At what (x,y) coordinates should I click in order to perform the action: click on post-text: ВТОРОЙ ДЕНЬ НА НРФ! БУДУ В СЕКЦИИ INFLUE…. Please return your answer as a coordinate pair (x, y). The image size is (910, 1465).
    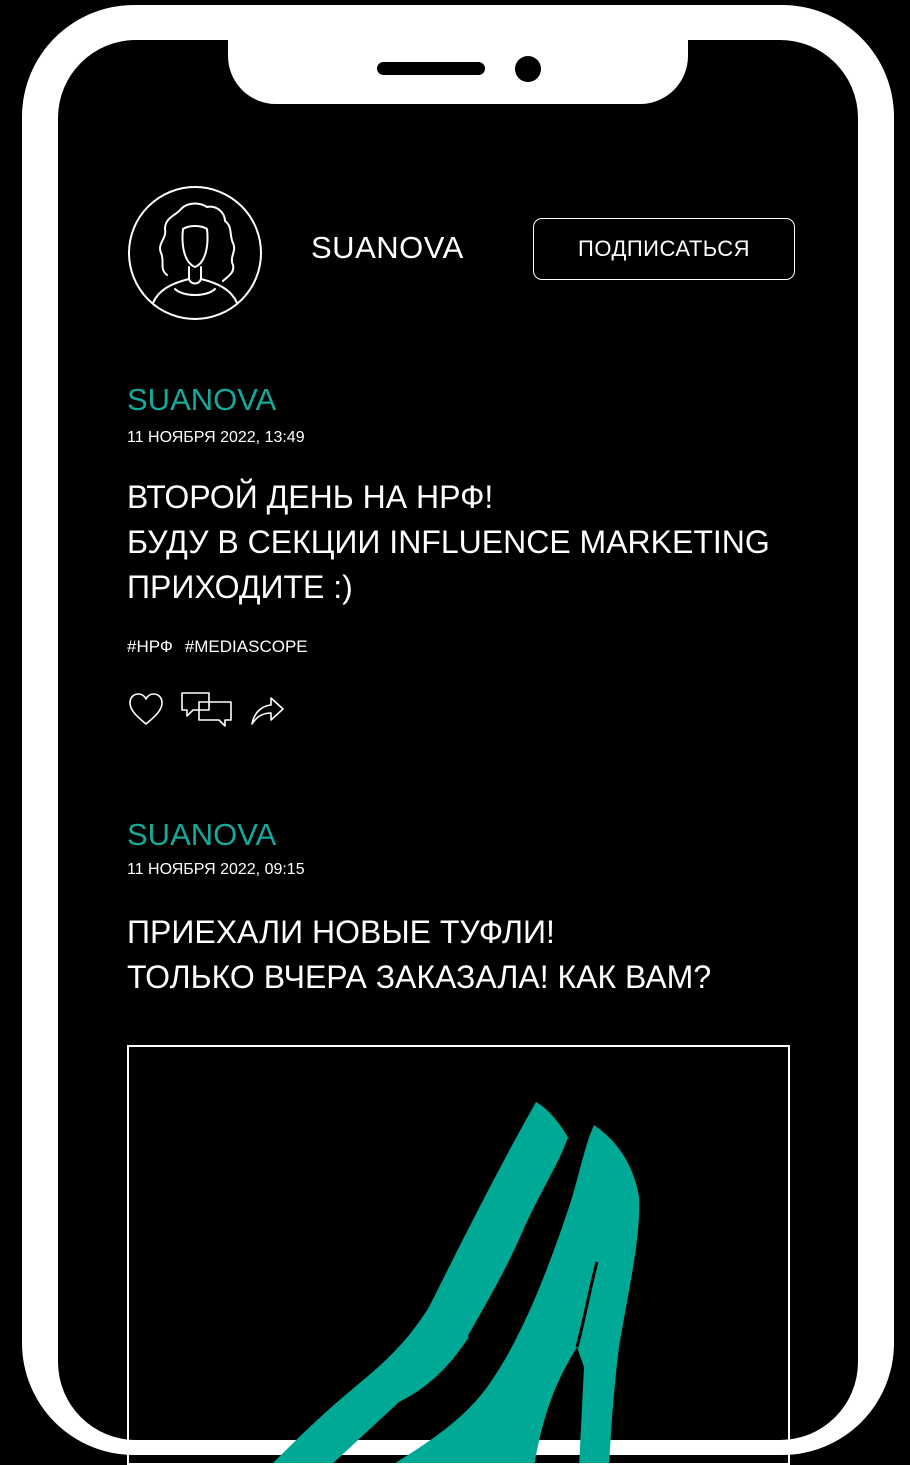
    Looking at the image, I should click on (448, 542).